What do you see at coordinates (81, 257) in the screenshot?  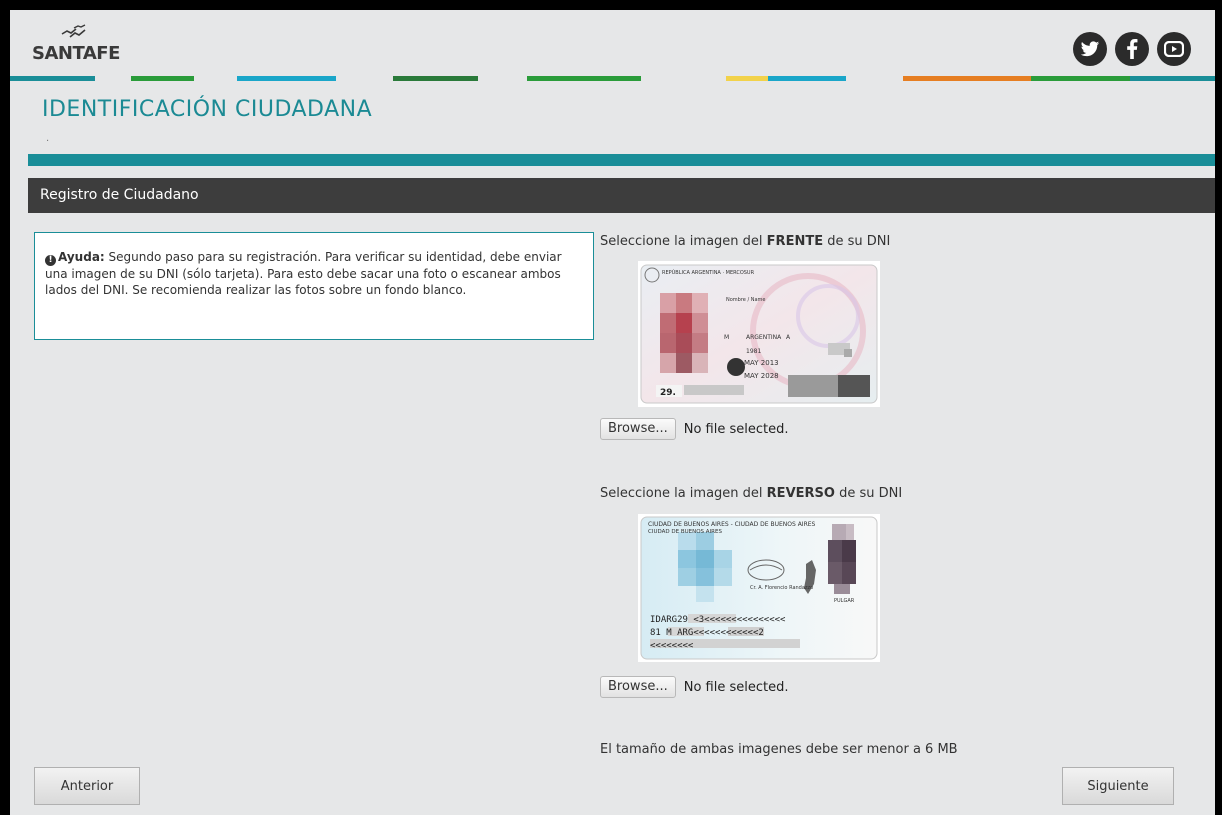 I see `help-label: Ayuda:` at bounding box center [81, 257].